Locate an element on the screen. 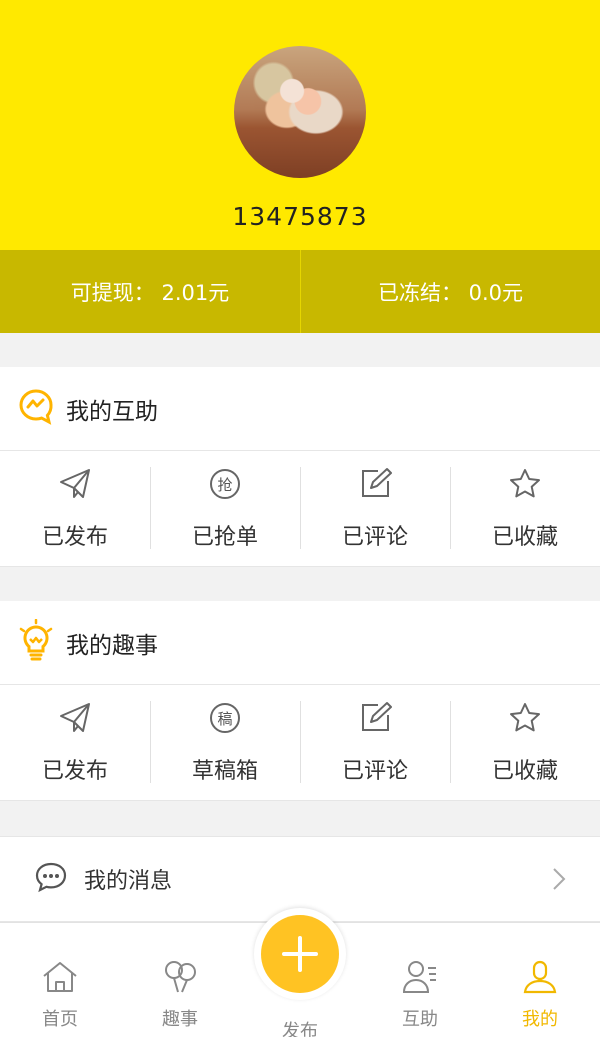 Image resolution: width=600 pixels, height=1037 pixels. frozen-balance: 已冻结： 0.0元 is located at coordinates (450, 291).